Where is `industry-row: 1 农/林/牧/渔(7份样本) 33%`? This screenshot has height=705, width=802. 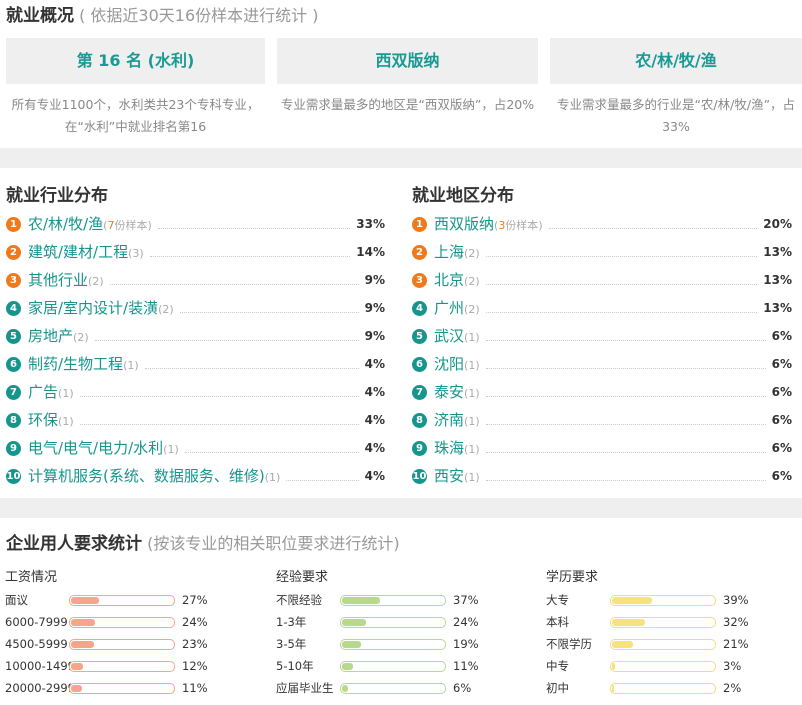 industry-row: 1 农/林/牧/渔(7份样本) 33% is located at coordinates (195, 224).